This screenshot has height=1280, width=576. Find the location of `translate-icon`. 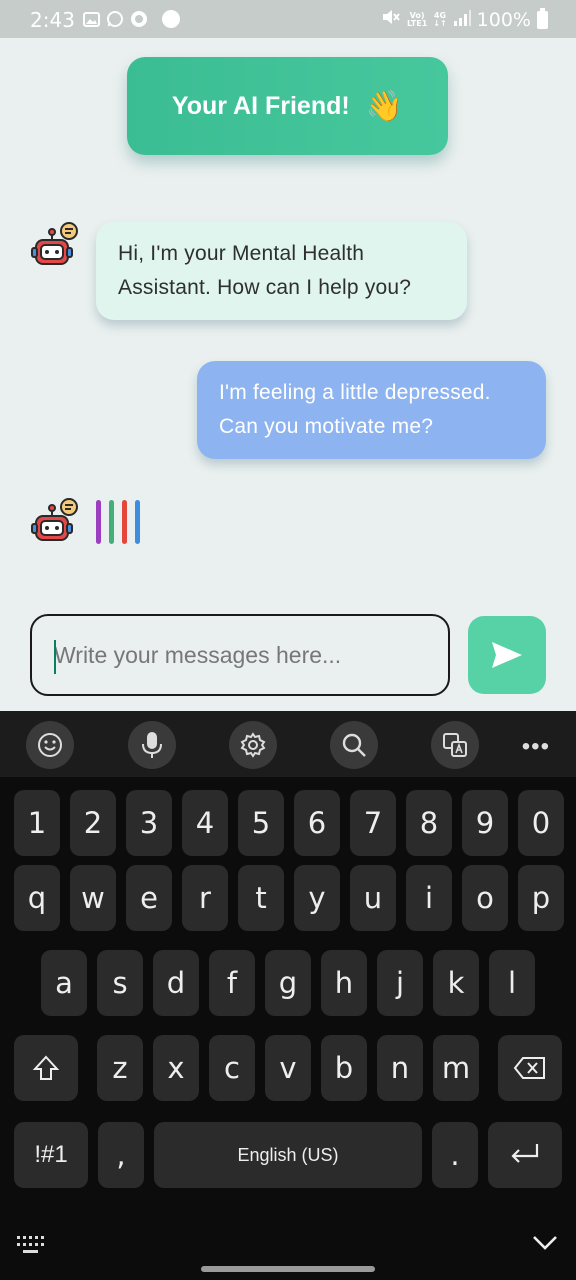

translate-icon is located at coordinates (455, 745).